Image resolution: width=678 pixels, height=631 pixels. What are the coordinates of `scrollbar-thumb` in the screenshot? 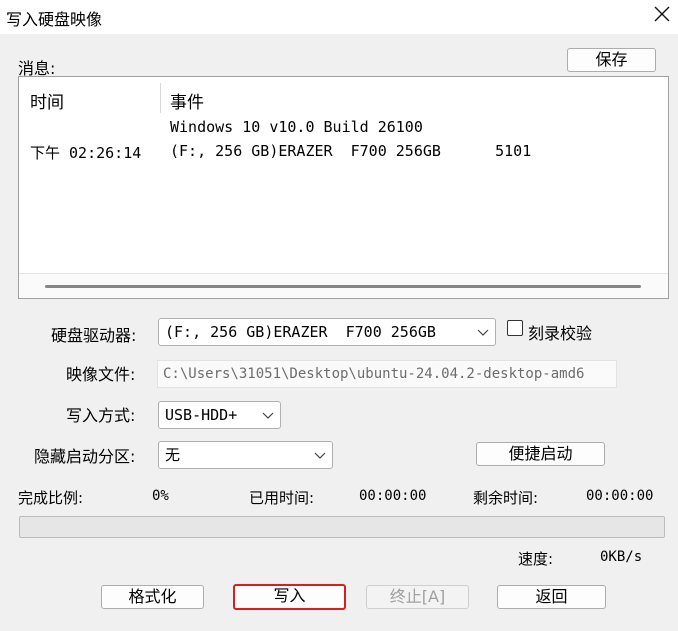 It's located at (343, 286).